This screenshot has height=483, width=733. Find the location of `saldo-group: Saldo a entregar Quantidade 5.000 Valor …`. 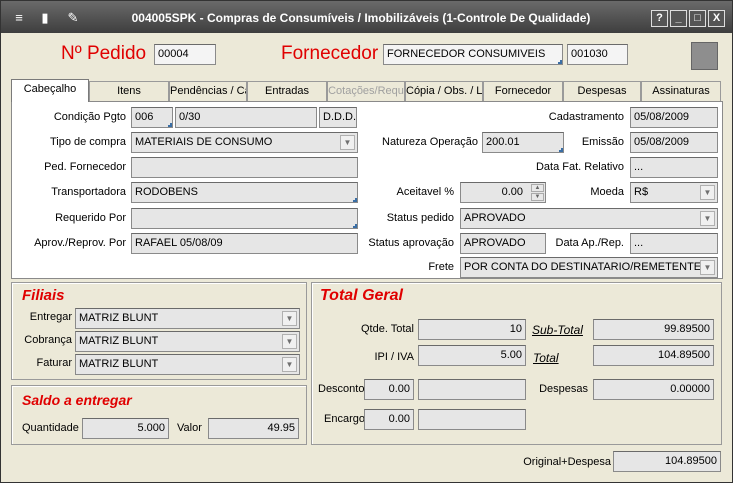

saldo-group: Saldo a entregar Quantidade 5.000 Valor … is located at coordinates (159, 415).